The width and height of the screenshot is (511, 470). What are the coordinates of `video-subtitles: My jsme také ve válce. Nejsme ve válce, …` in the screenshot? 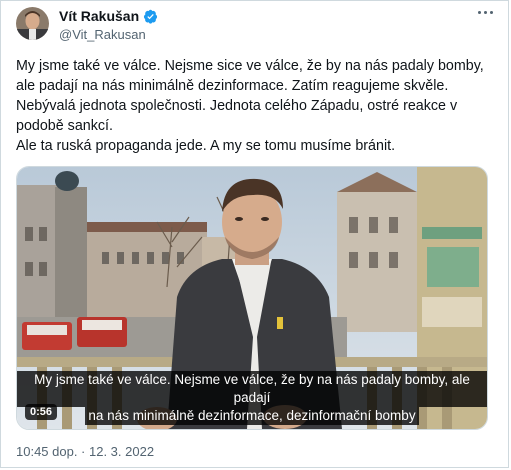 It's located at (252, 398).